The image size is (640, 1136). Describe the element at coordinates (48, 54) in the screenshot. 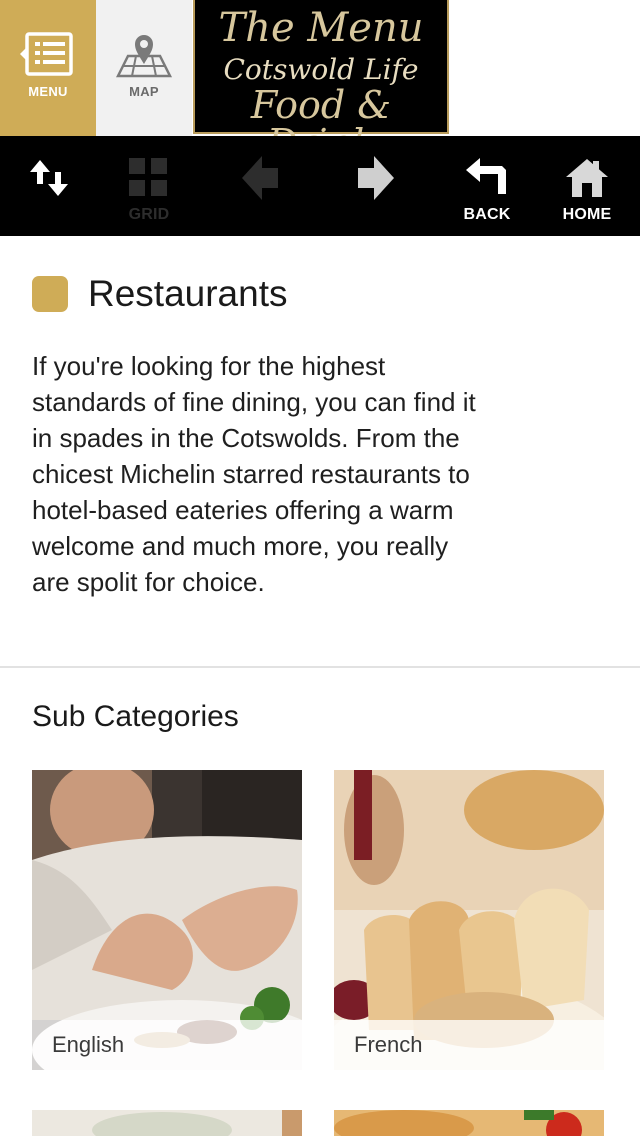

I see `list-icon` at that location.